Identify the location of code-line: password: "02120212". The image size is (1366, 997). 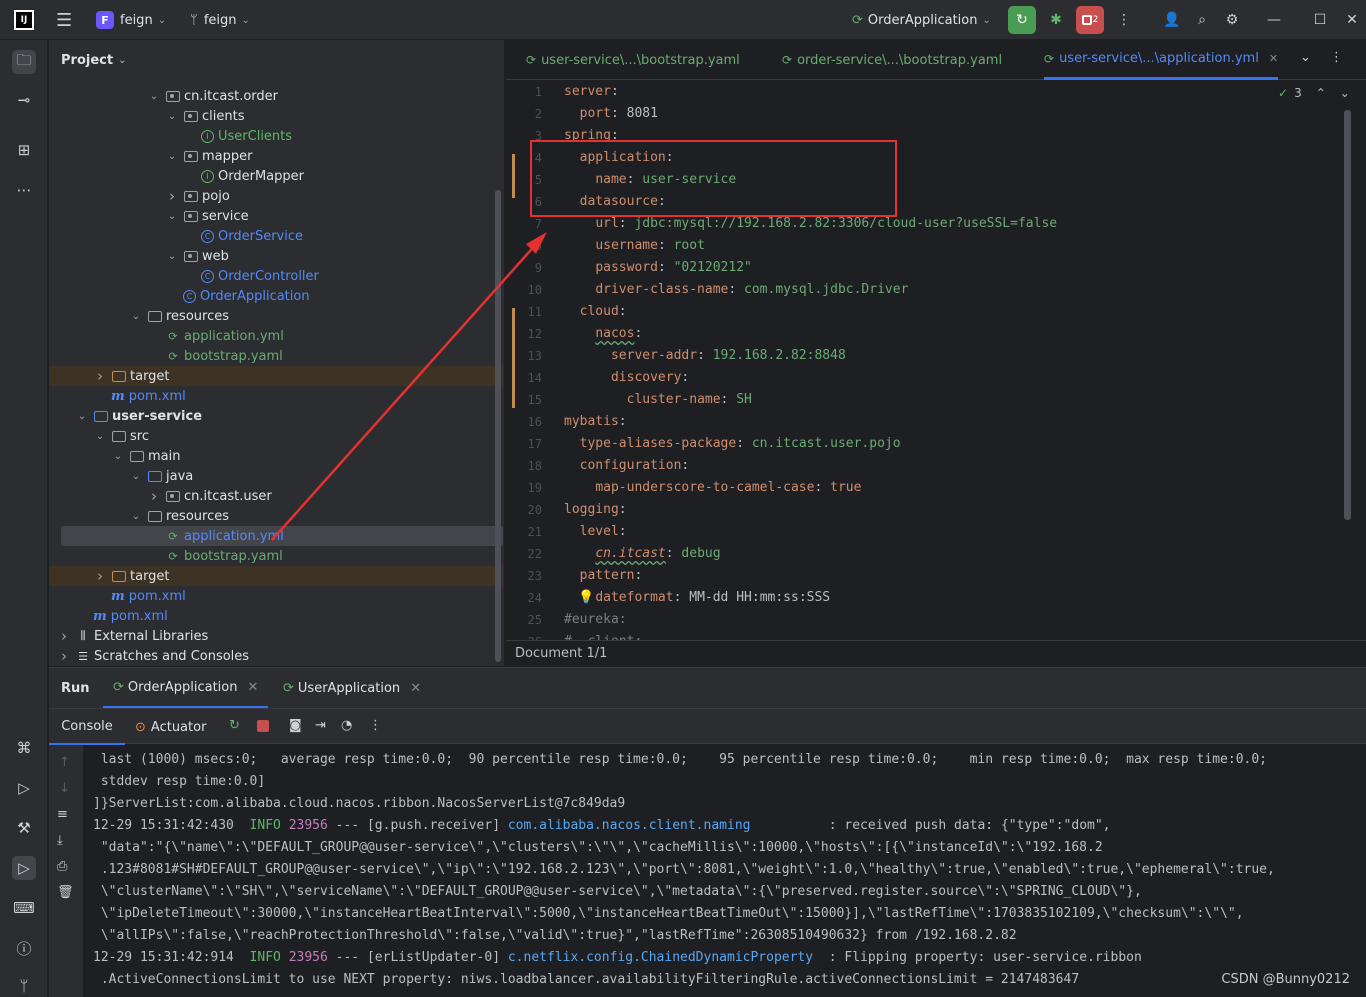
(658, 268).